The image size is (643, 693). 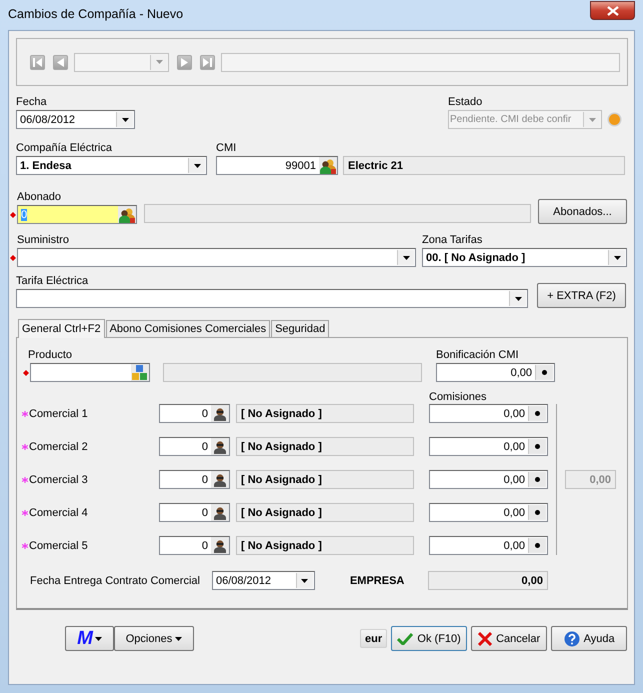 What do you see at coordinates (188, 328) in the screenshot?
I see `tab: Abono Comisiones Comerciales` at bounding box center [188, 328].